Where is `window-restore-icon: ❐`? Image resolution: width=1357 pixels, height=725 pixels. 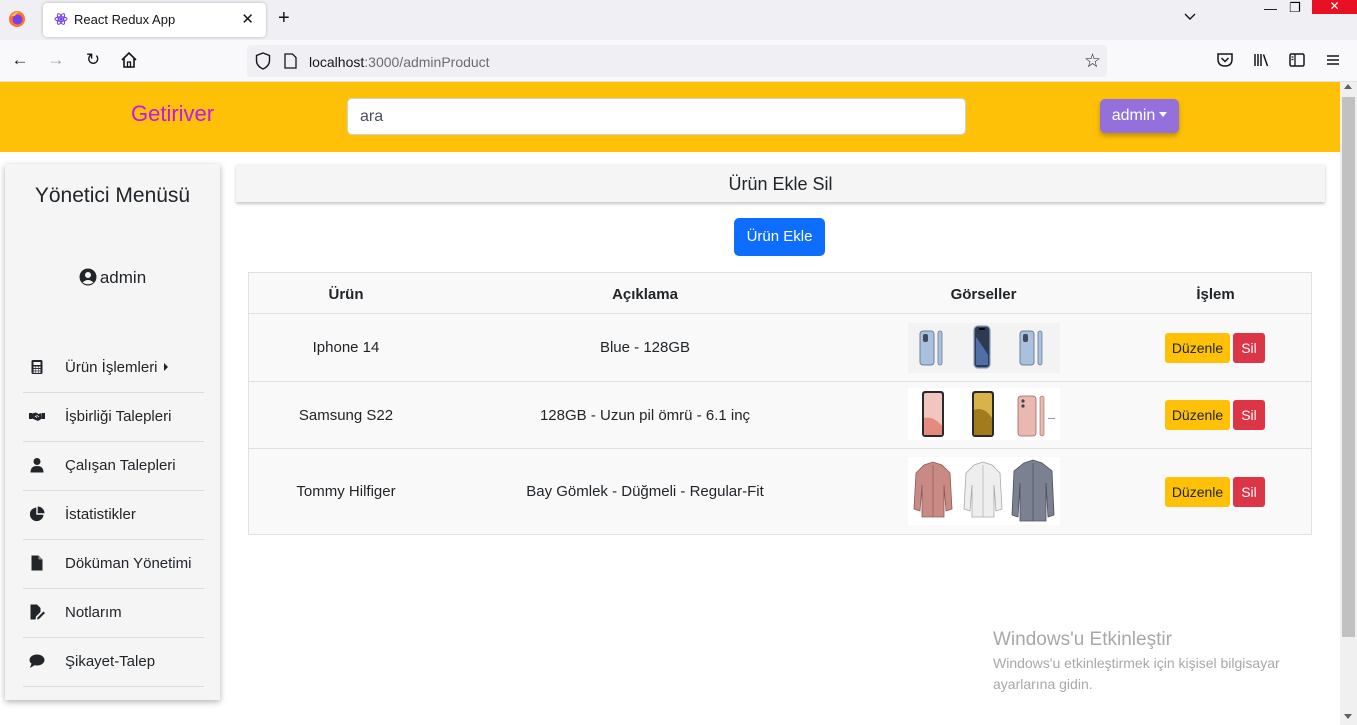 window-restore-icon: ❐ is located at coordinates (1295, 8).